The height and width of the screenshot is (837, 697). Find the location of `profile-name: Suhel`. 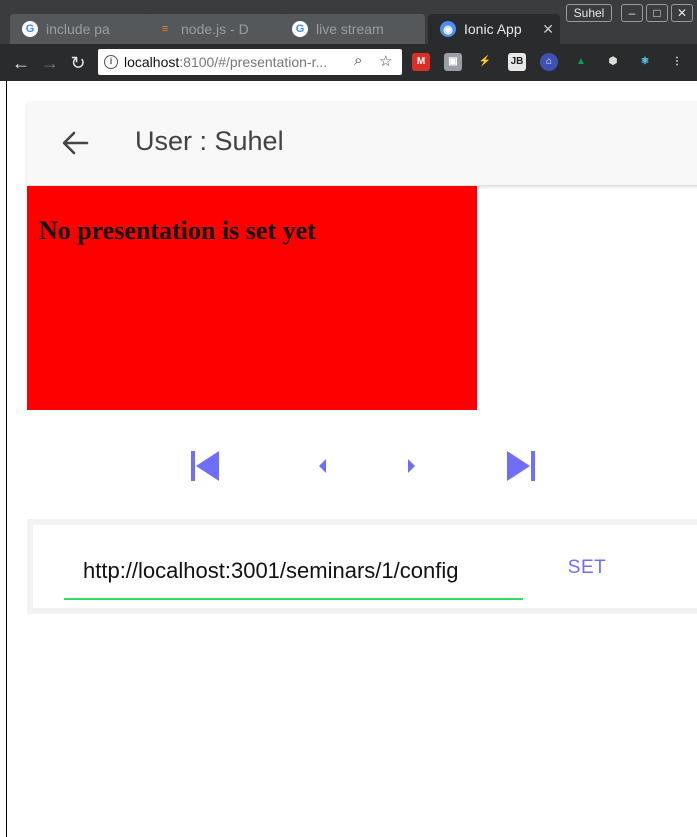

profile-name: Suhel is located at coordinates (589, 13).